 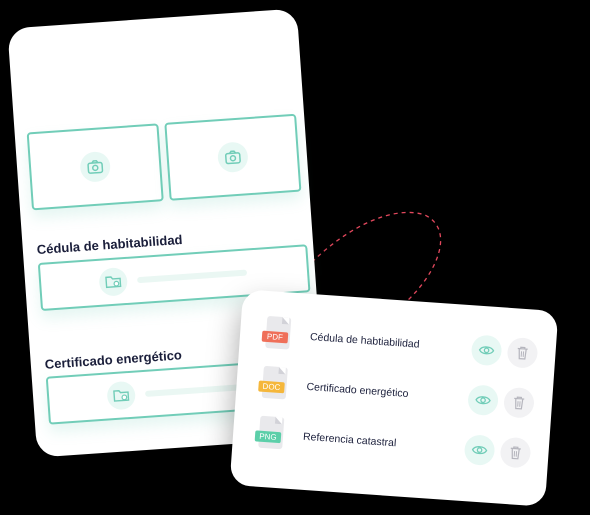 I want to click on pdf-file-icon: PDF, so click(x=277, y=334).